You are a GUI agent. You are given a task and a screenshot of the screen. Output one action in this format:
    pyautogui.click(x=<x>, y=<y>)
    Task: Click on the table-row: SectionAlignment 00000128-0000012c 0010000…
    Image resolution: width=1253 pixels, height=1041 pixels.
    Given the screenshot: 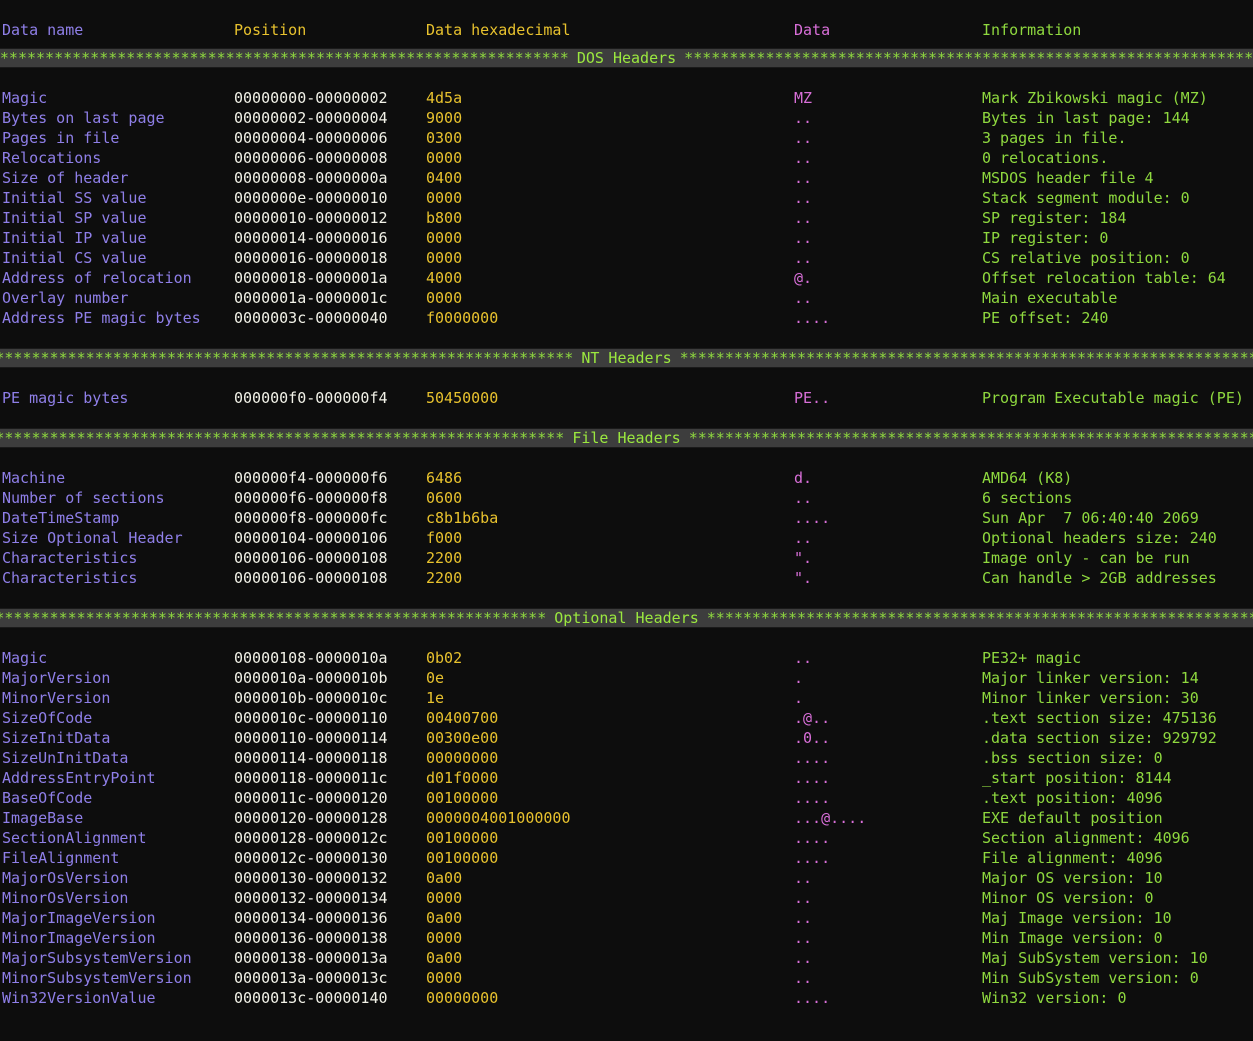 What is the action you would take?
    pyautogui.click(x=626, y=838)
    